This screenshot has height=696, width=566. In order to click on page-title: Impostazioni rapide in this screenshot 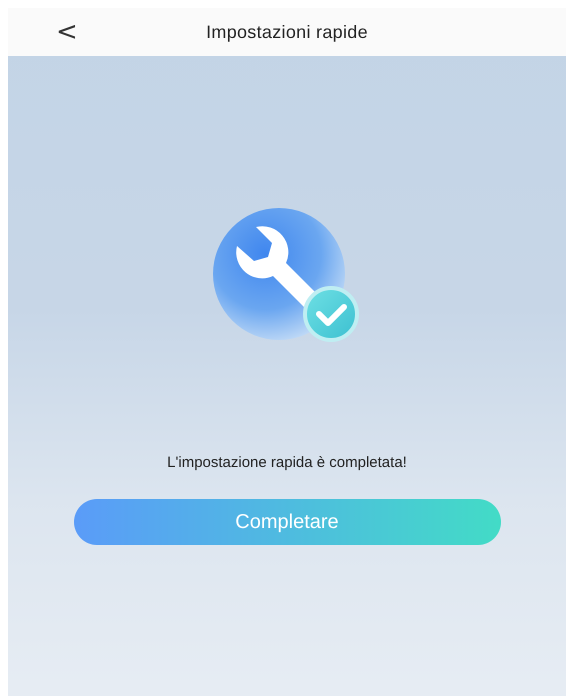, I will do `click(287, 32)`.